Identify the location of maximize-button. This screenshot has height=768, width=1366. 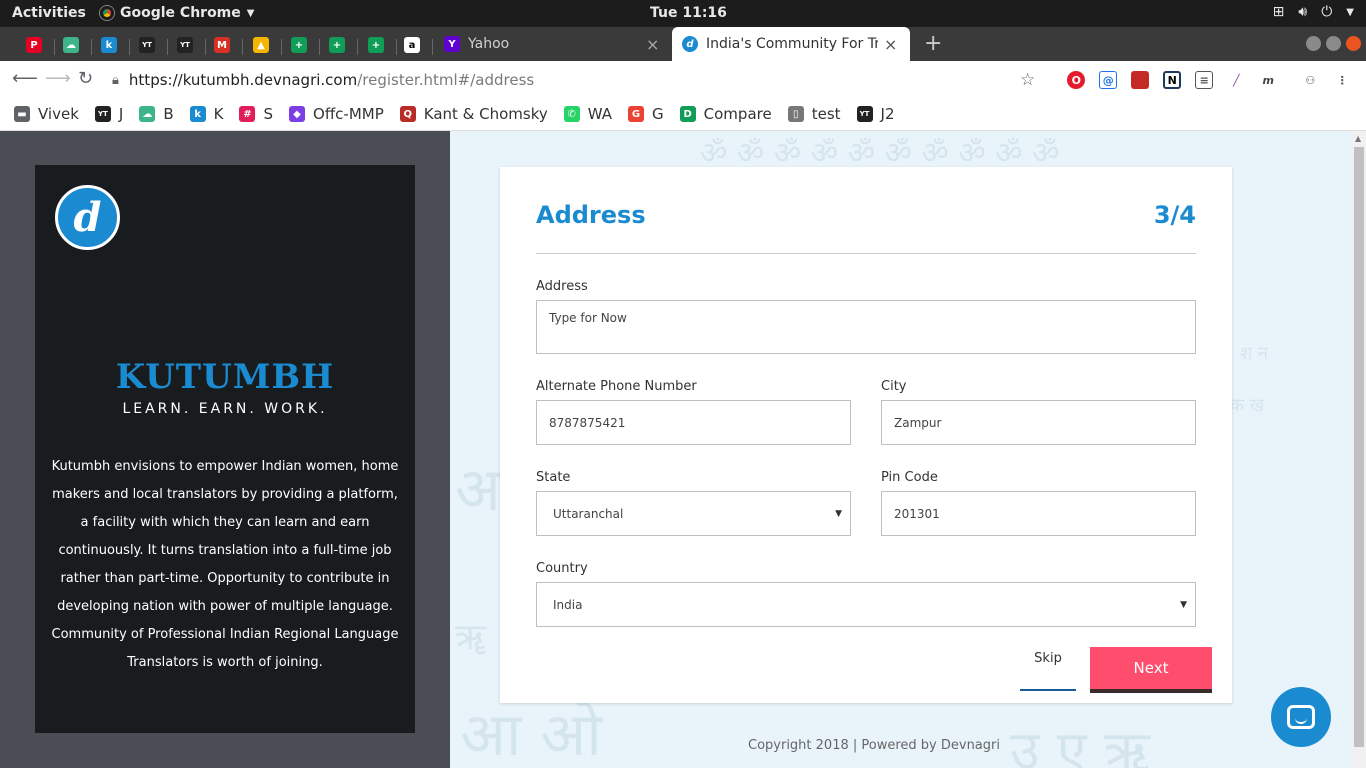
(1333, 43).